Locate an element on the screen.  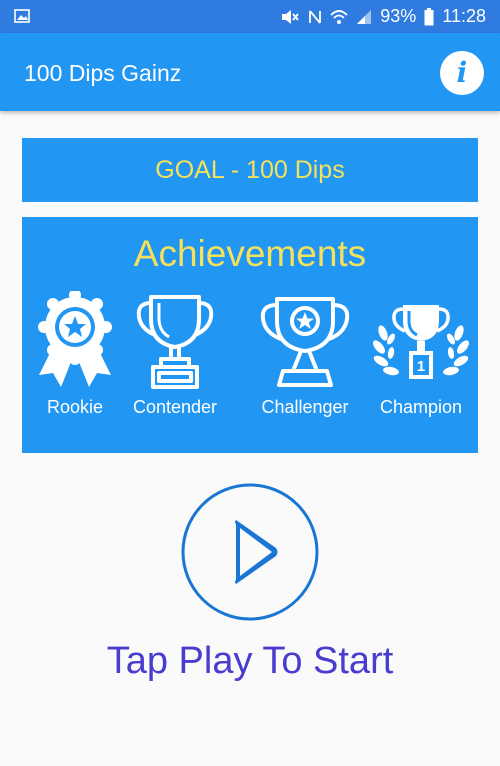
info-icon: i is located at coordinates (462, 72).